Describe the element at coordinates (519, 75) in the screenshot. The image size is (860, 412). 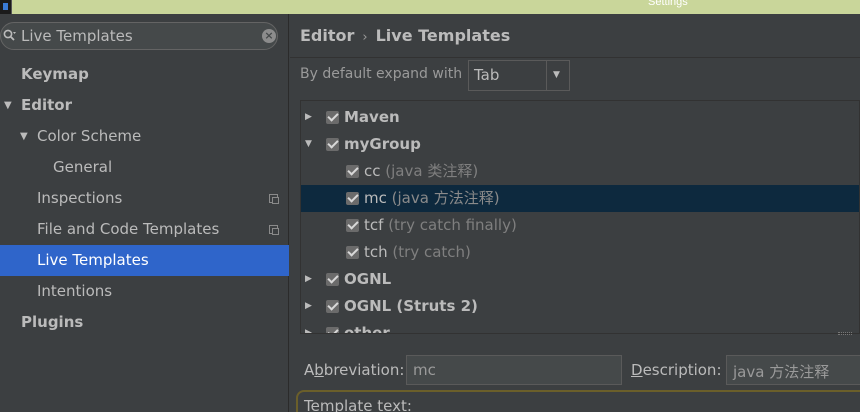
I see `expand-with-dropdown: Tab ▼` at that location.